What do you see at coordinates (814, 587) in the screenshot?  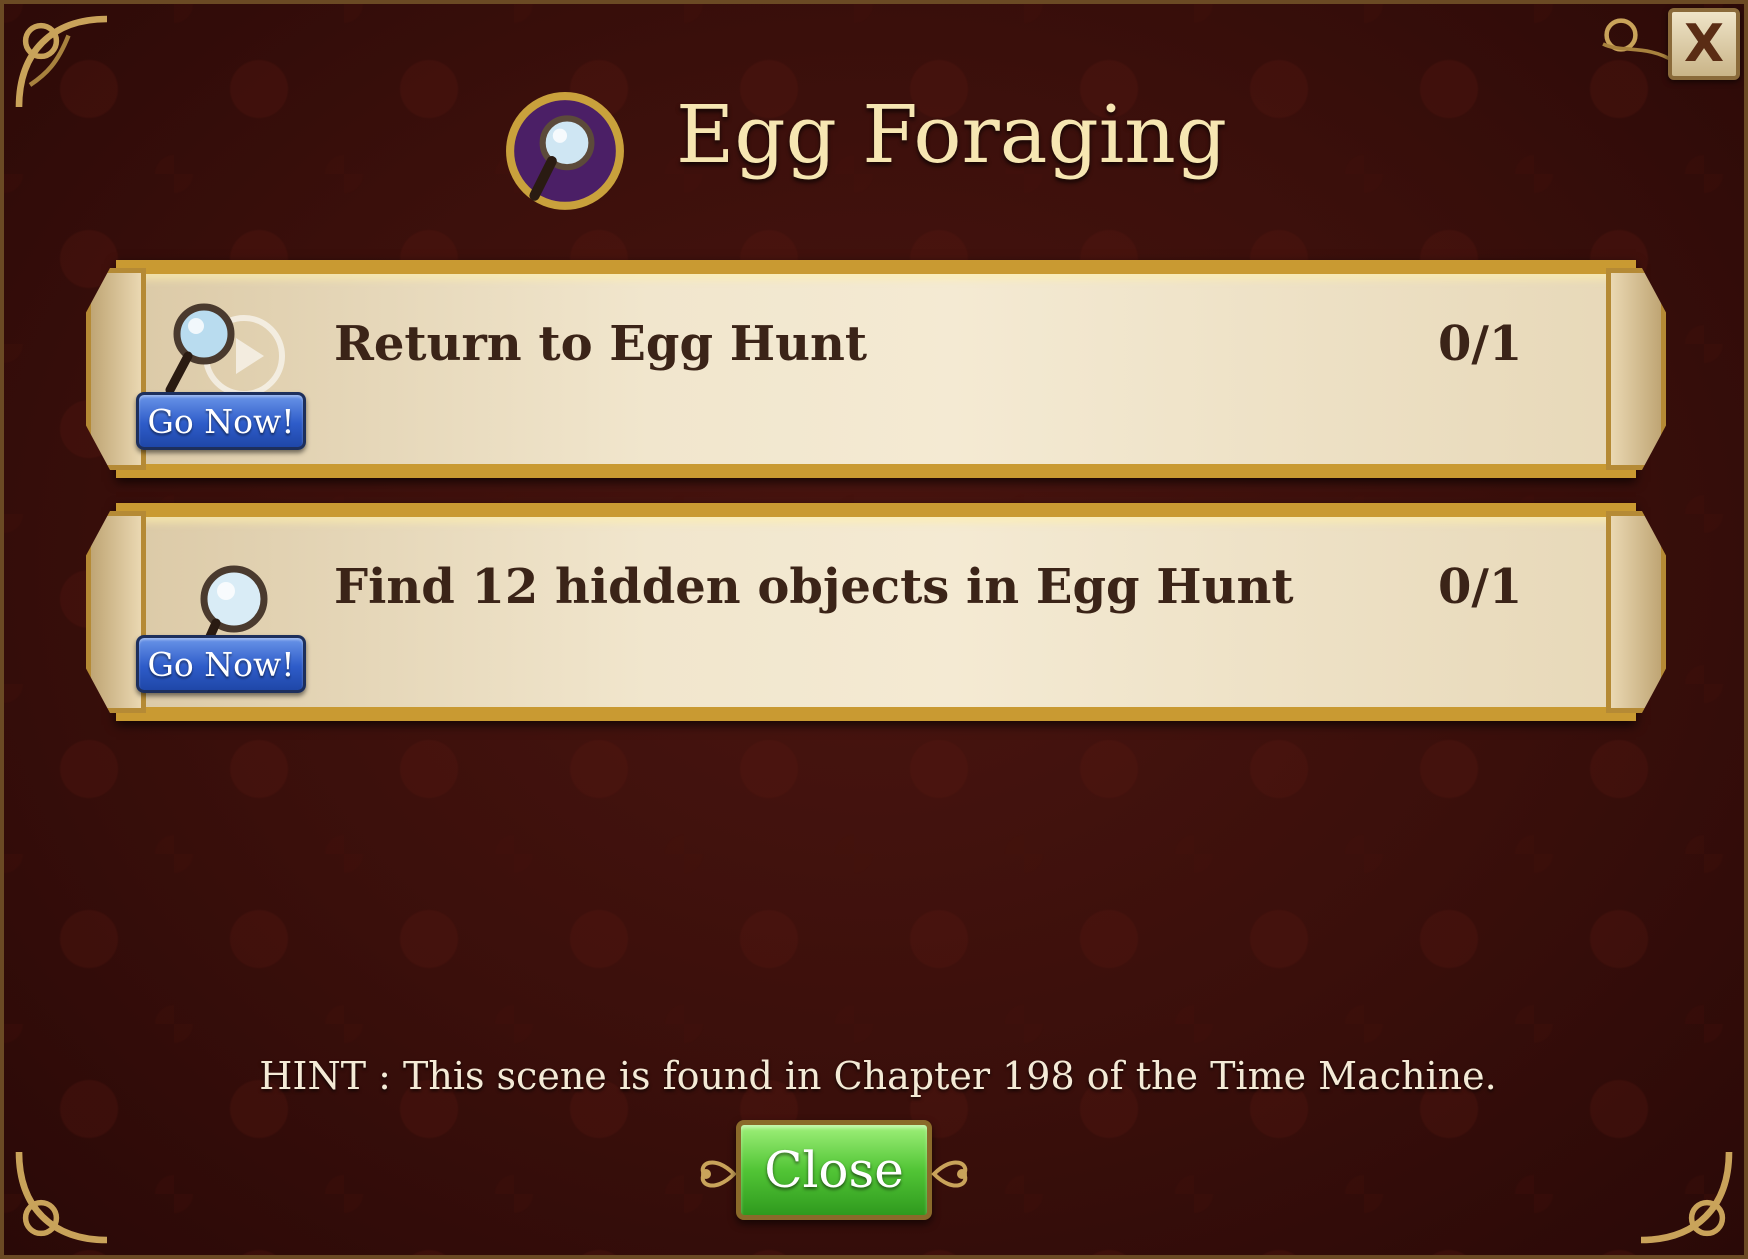 I see `task-label: Find 12 hidden objects in Egg Hunt` at bounding box center [814, 587].